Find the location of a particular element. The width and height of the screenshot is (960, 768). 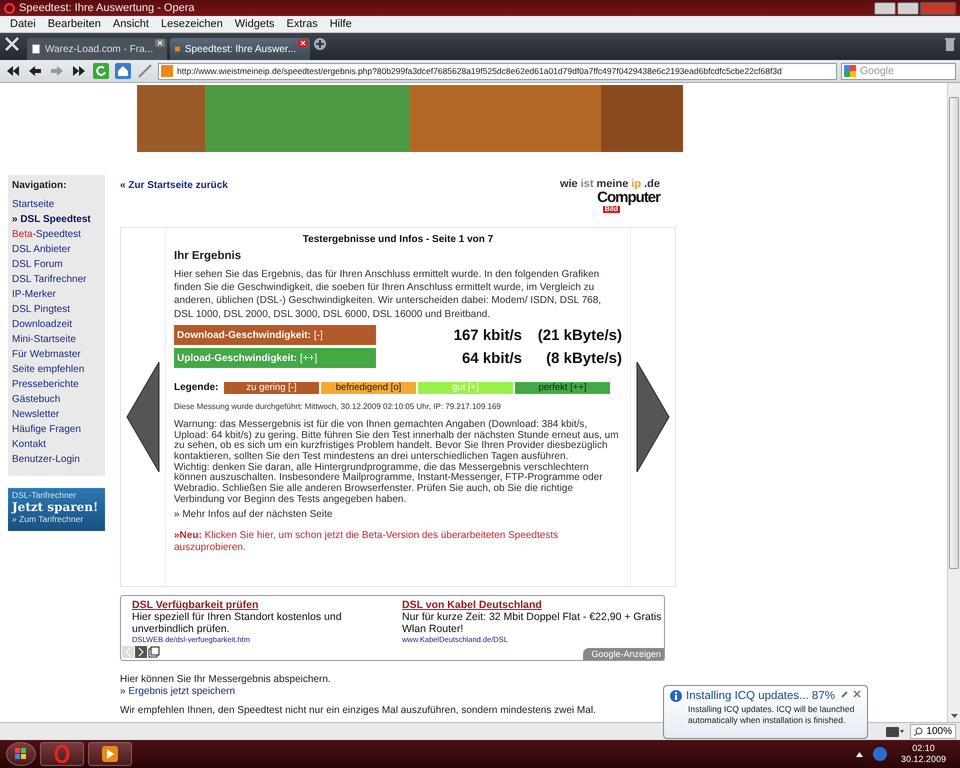

camera-icon is located at coordinates (895, 731).